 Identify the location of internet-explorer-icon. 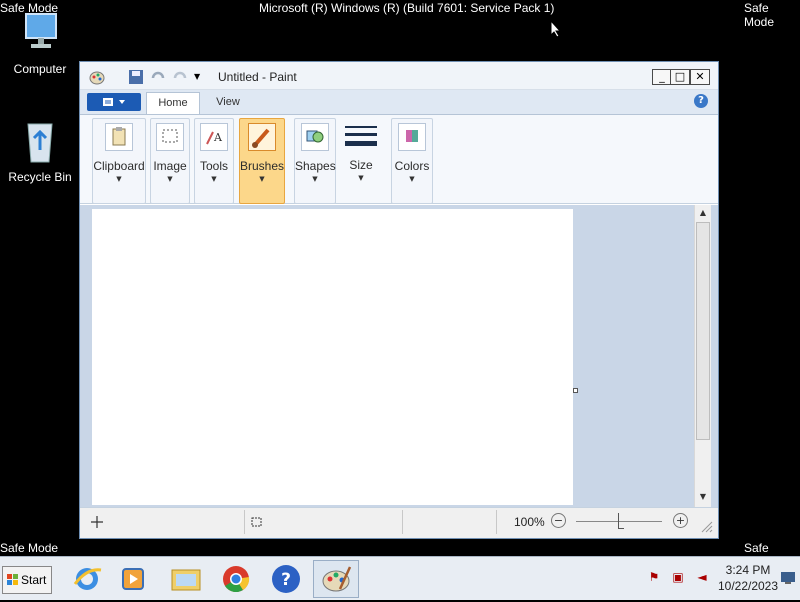
(87, 579).